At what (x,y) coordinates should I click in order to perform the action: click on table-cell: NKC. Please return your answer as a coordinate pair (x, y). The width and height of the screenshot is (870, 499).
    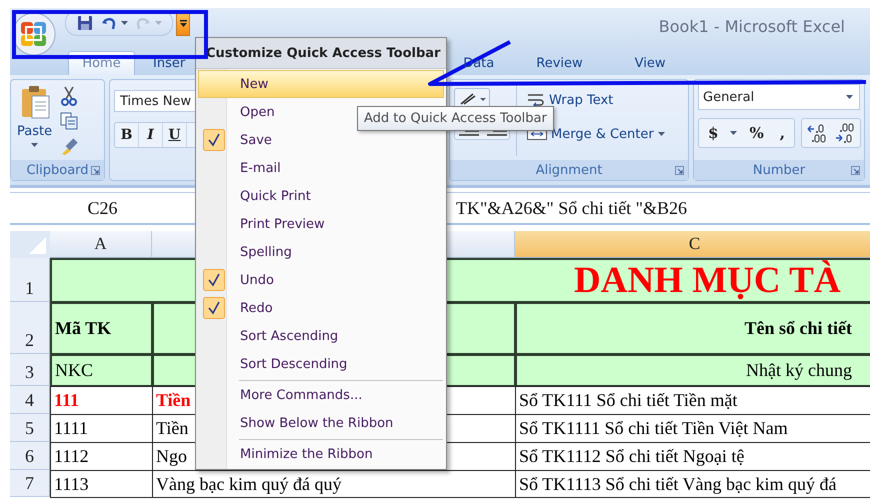
    Looking at the image, I should click on (101, 370).